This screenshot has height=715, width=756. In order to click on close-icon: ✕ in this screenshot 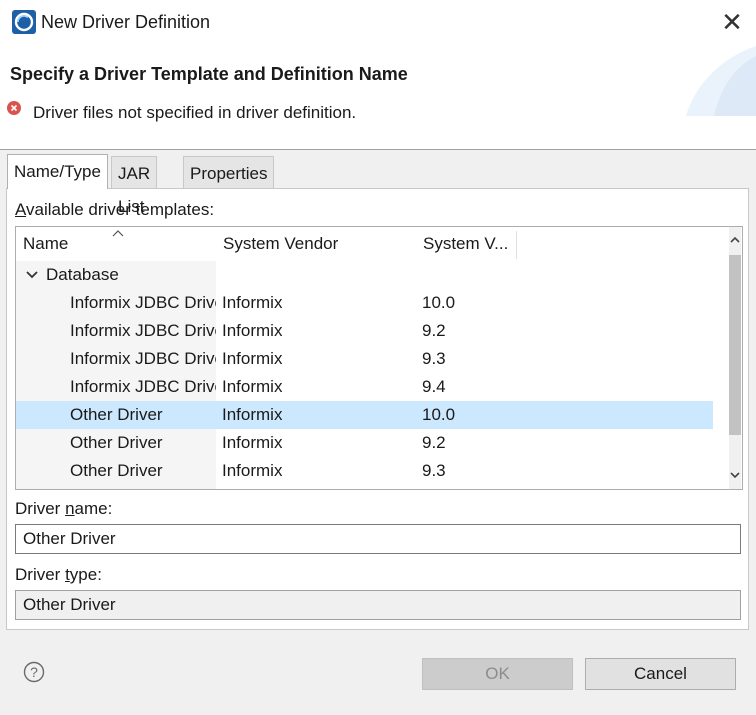, I will do `click(732, 22)`.